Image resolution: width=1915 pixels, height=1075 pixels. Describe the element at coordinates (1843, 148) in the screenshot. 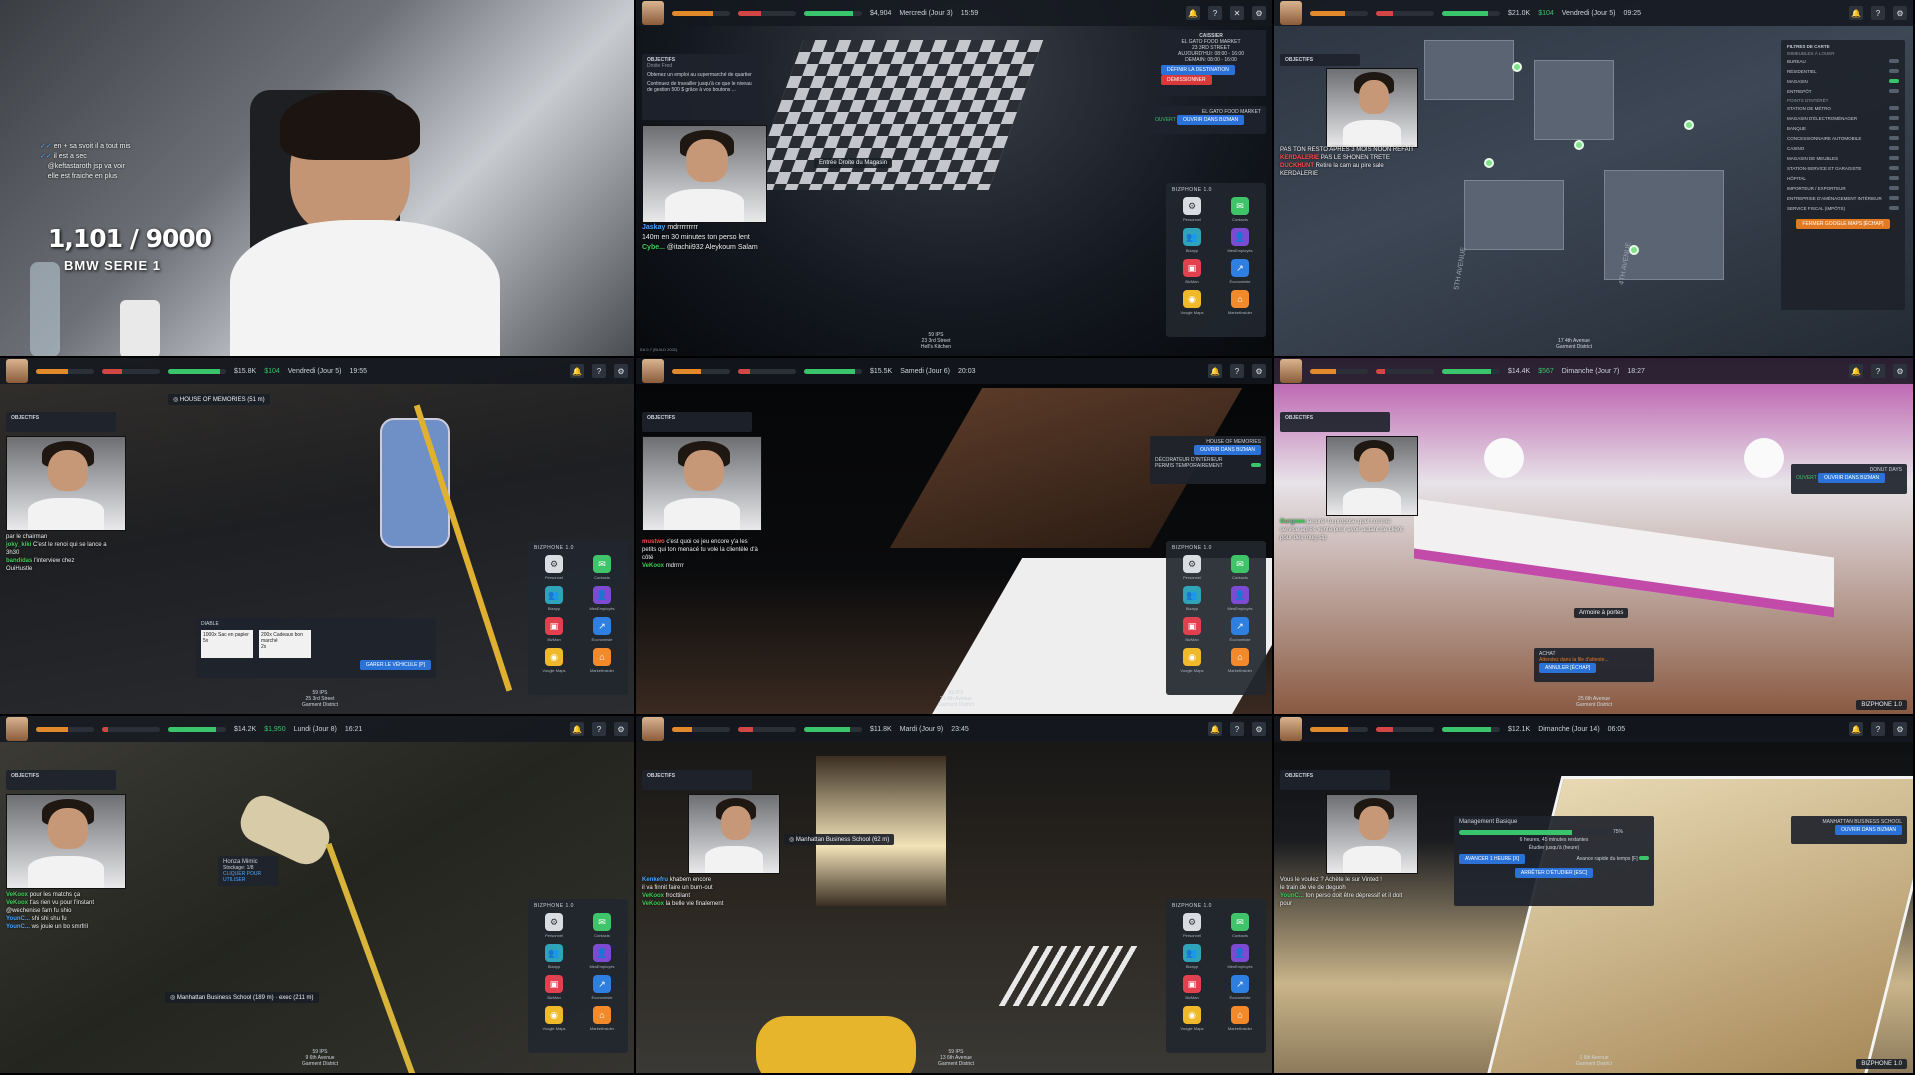

I see `filter-row: CASINO` at that location.